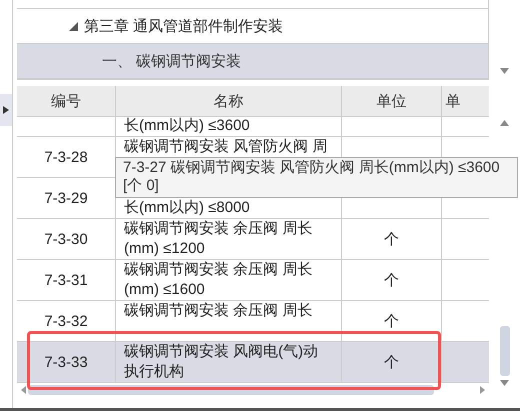  I want to click on table-row: 7-3-30 碳钢调节阀安装 余压阀 周长 (mm) ≤1200 个, so click(253, 239).